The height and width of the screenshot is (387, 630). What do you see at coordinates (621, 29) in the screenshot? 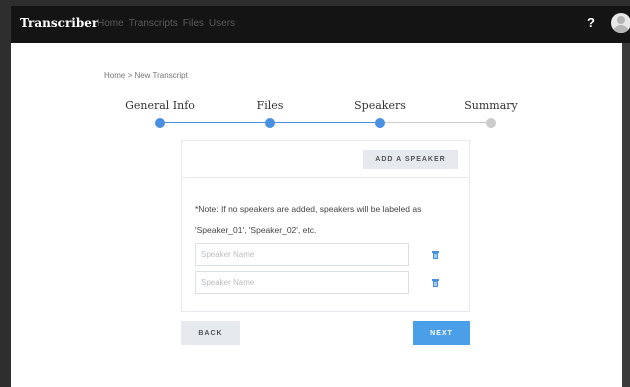
I see `avatar-body-icon` at bounding box center [621, 29].